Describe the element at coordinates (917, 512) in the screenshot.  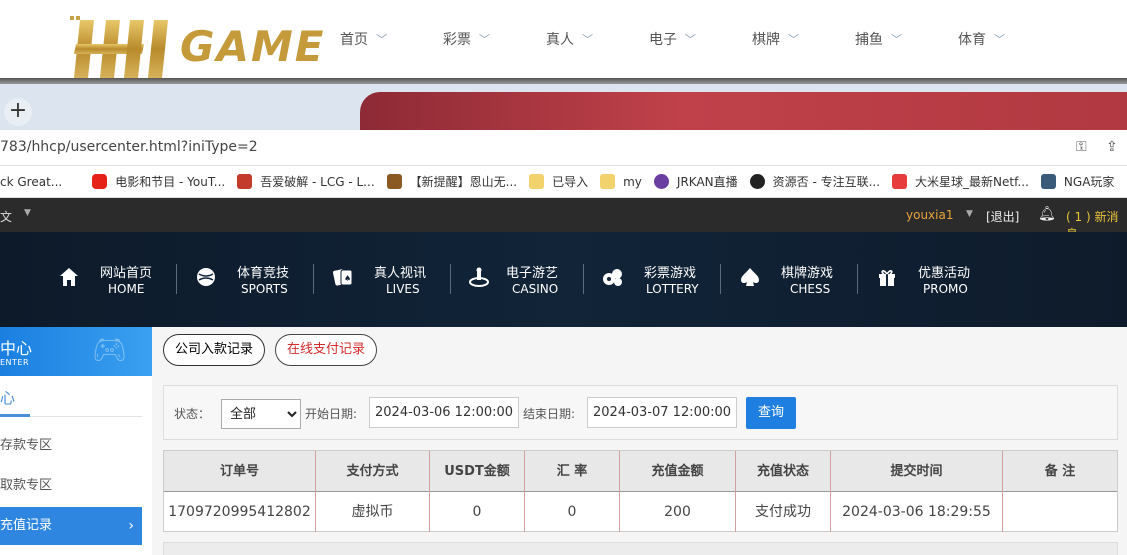
I see `submit-time-cell: 2024-03-06 18:29:55` at that location.